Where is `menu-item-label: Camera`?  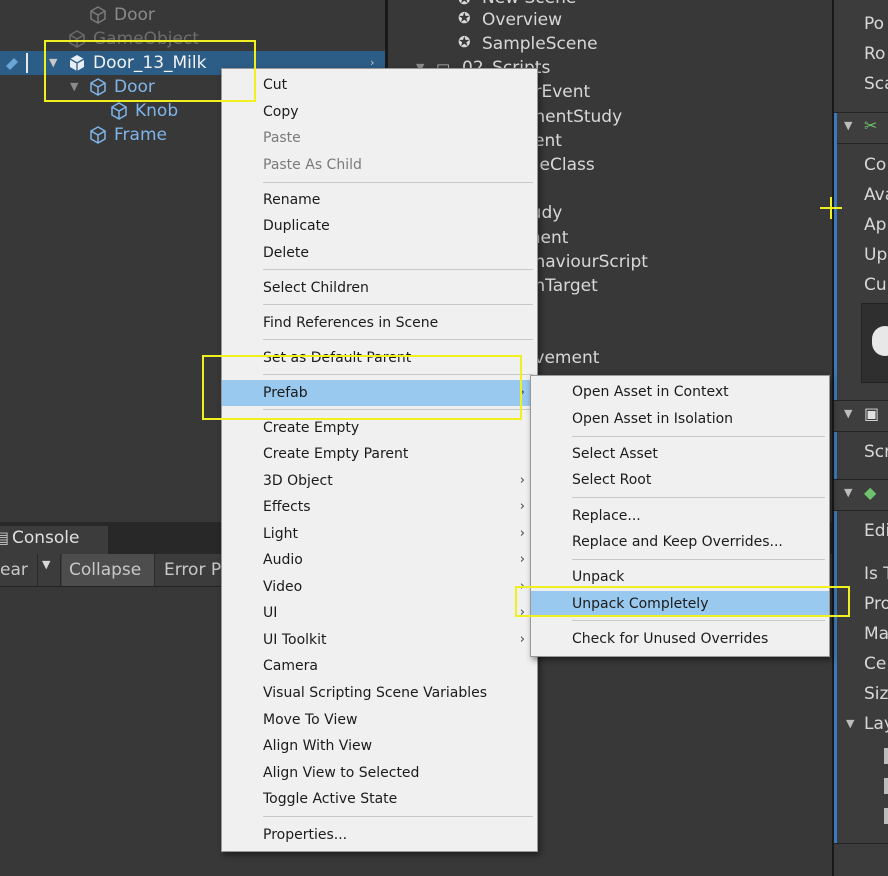 menu-item-label: Camera is located at coordinates (290, 666).